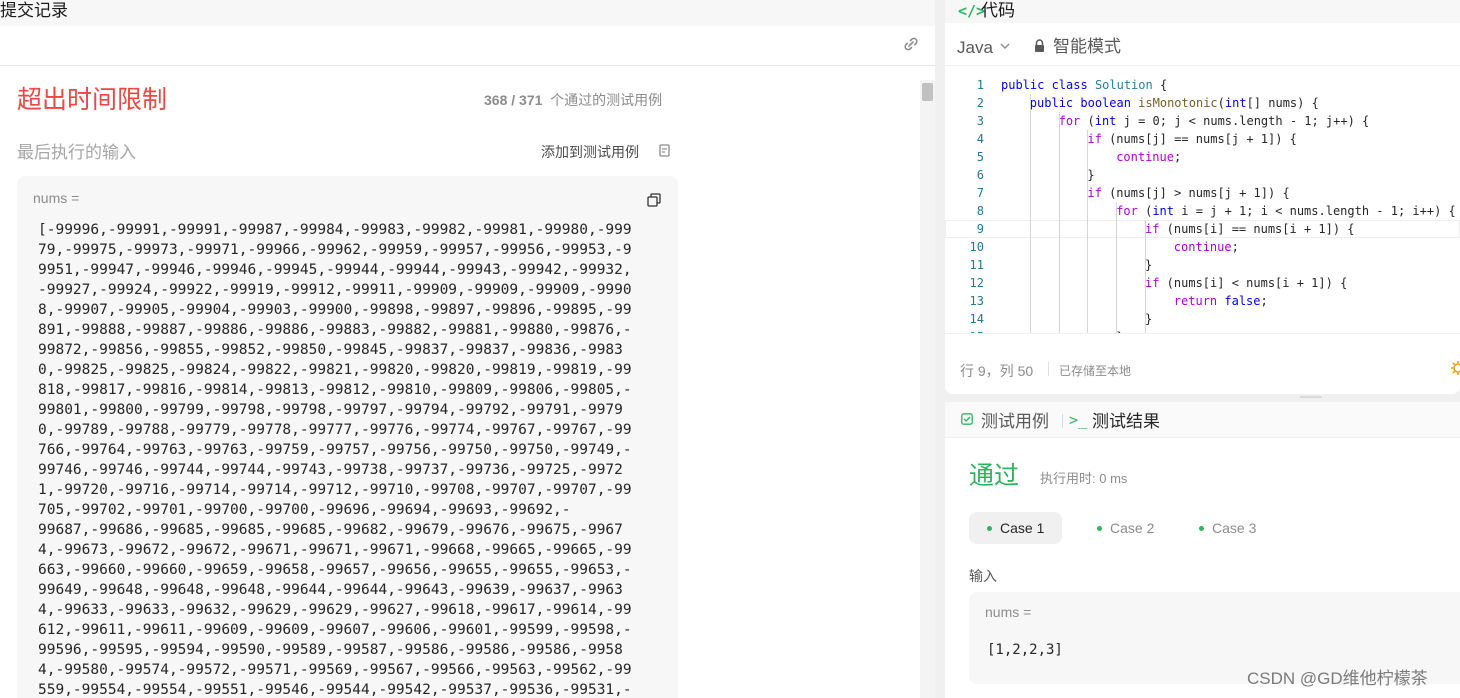  What do you see at coordinates (1025, 650) in the screenshot?
I see `nums-value: [1,2,2,3]` at bounding box center [1025, 650].